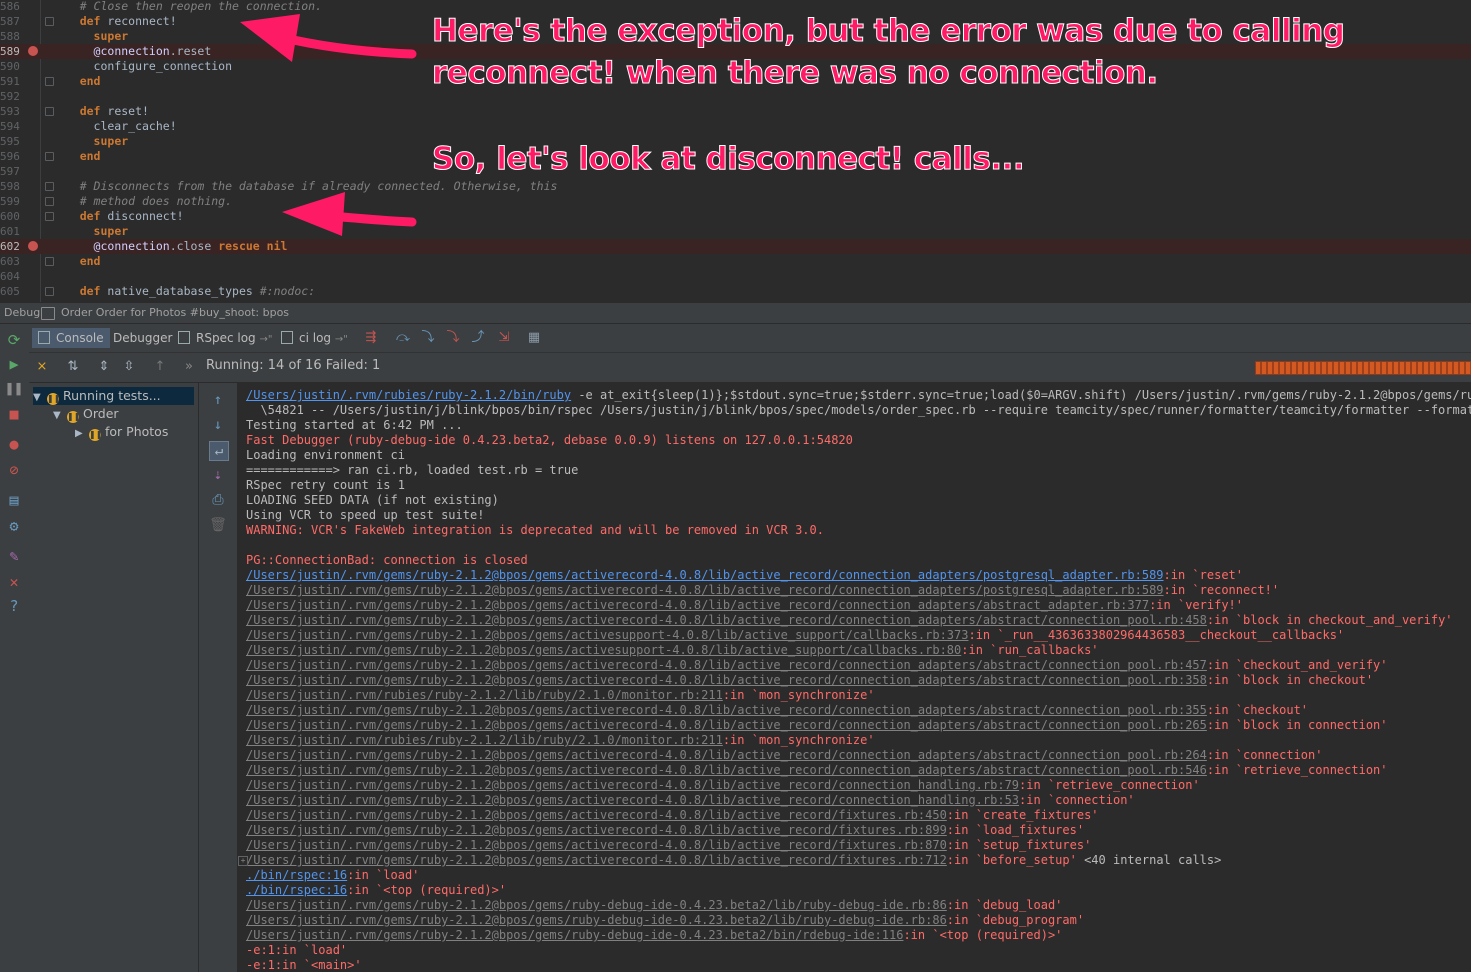  Describe the element at coordinates (129, 367) in the screenshot. I see `collapse-all-icon: ⇳` at that location.